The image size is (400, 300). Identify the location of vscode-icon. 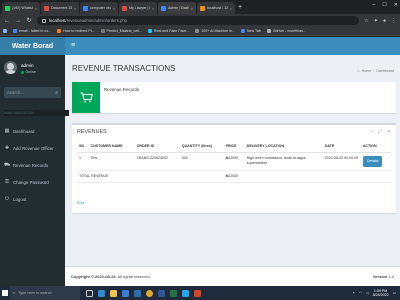
(185, 293).